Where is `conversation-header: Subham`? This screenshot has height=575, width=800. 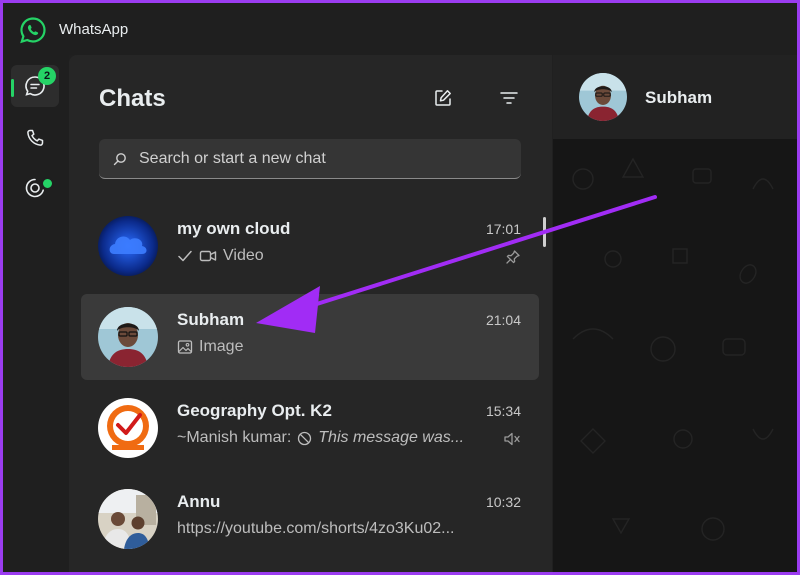
conversation-header: Subham is located at coordinates (675, 97).